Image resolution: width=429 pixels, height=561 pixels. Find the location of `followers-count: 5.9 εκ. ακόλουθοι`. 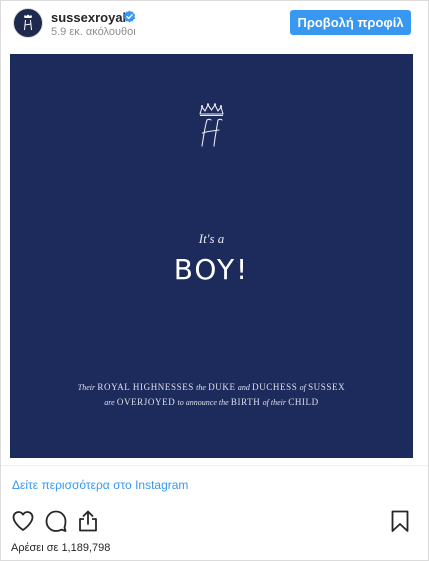

followers-count: 5.9 εκ. ακόλουθοι is located at coordinates (93, 32).